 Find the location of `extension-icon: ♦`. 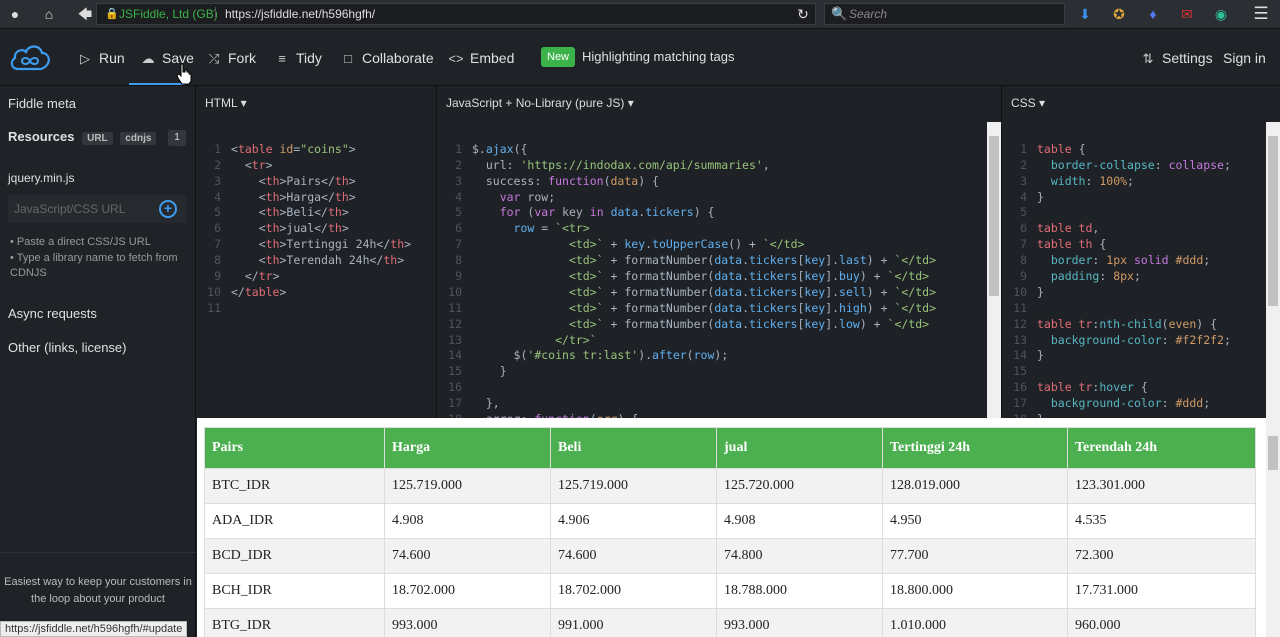

extension-icon: ♦ is located at coordinates (1153, 14).